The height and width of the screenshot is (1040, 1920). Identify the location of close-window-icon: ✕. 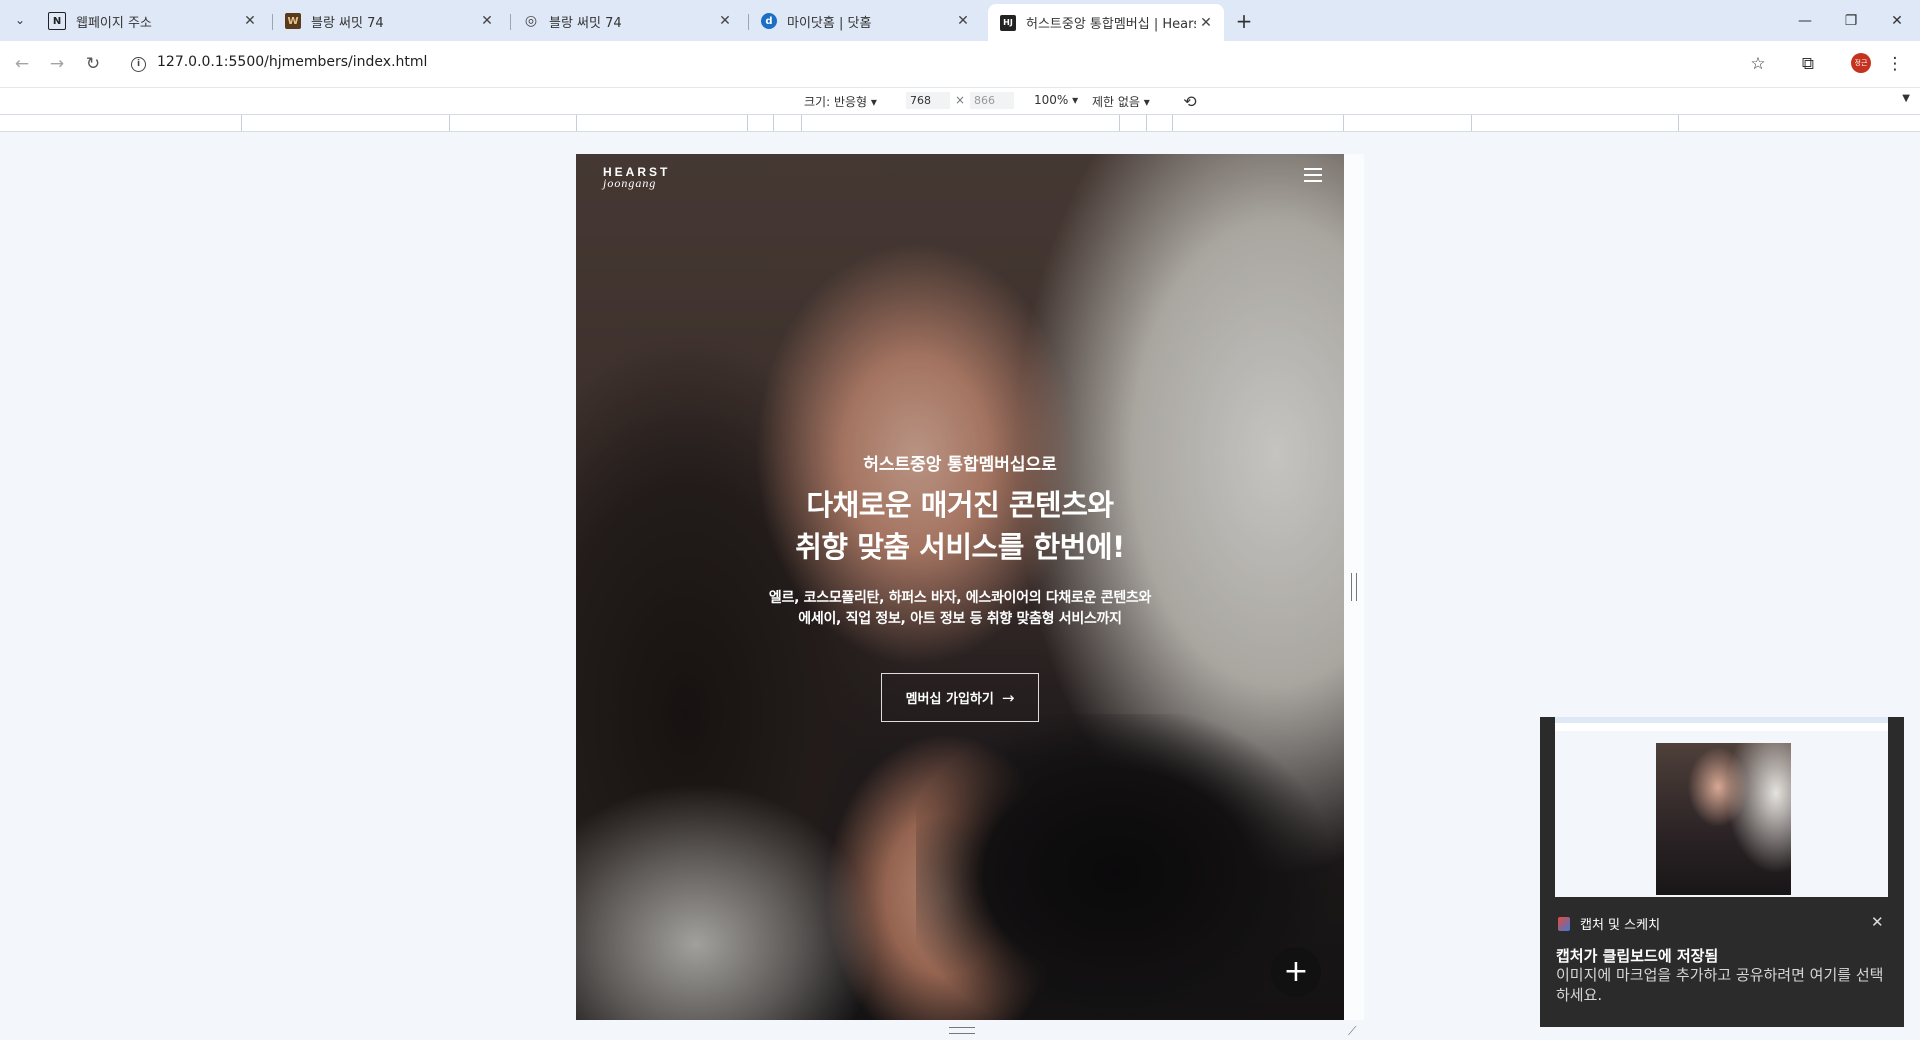
(1897, 20).